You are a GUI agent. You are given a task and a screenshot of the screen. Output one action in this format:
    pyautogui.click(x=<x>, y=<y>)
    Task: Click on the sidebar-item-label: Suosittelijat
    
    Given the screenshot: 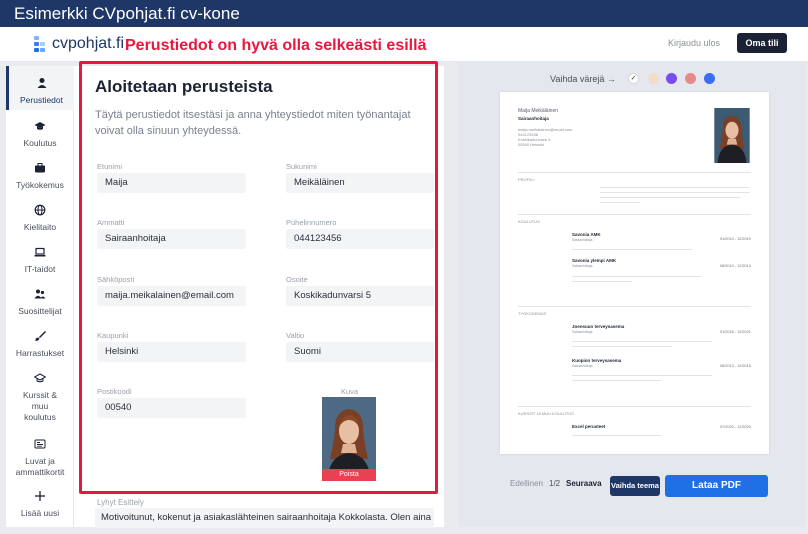 What is the action you would take?
    pyautogui.click(x=40, y=311)
    